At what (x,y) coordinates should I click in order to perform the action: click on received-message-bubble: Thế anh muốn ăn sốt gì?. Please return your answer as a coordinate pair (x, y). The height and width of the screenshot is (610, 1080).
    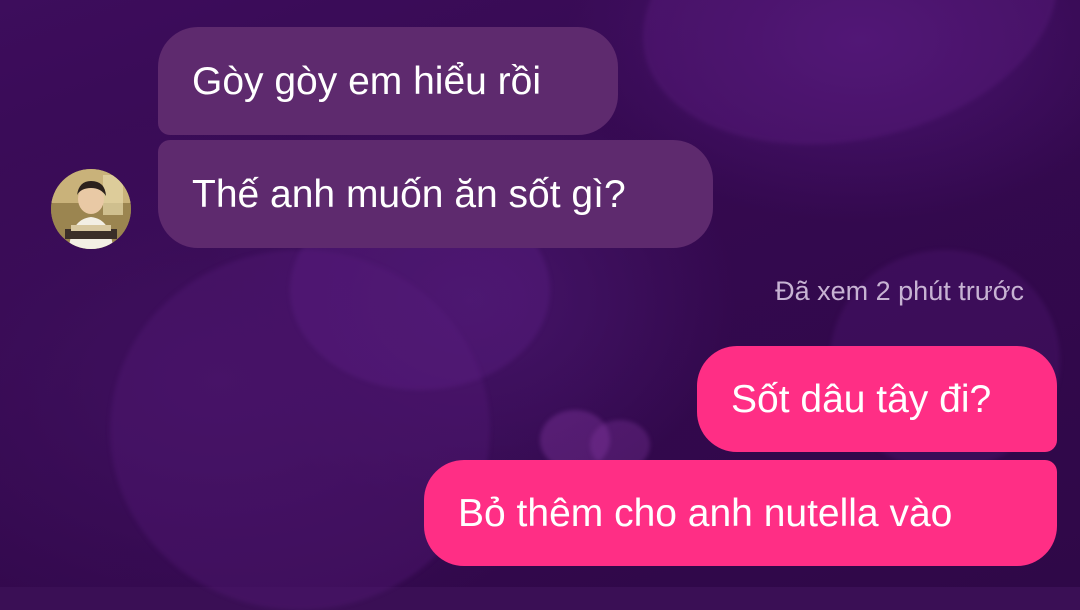
    Looking at the image, I should click on (435, 194).